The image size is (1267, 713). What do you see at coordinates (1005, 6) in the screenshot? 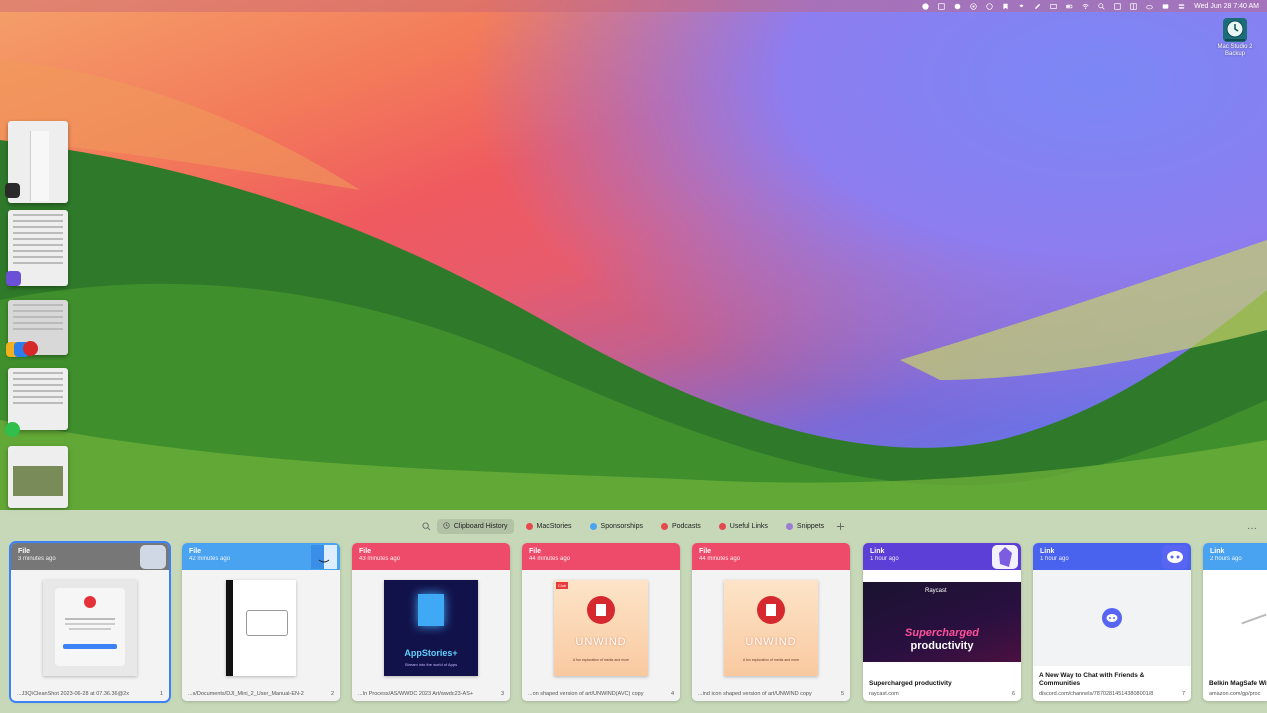
I see `bookmark-icon` at bounding box center [1005, 6].